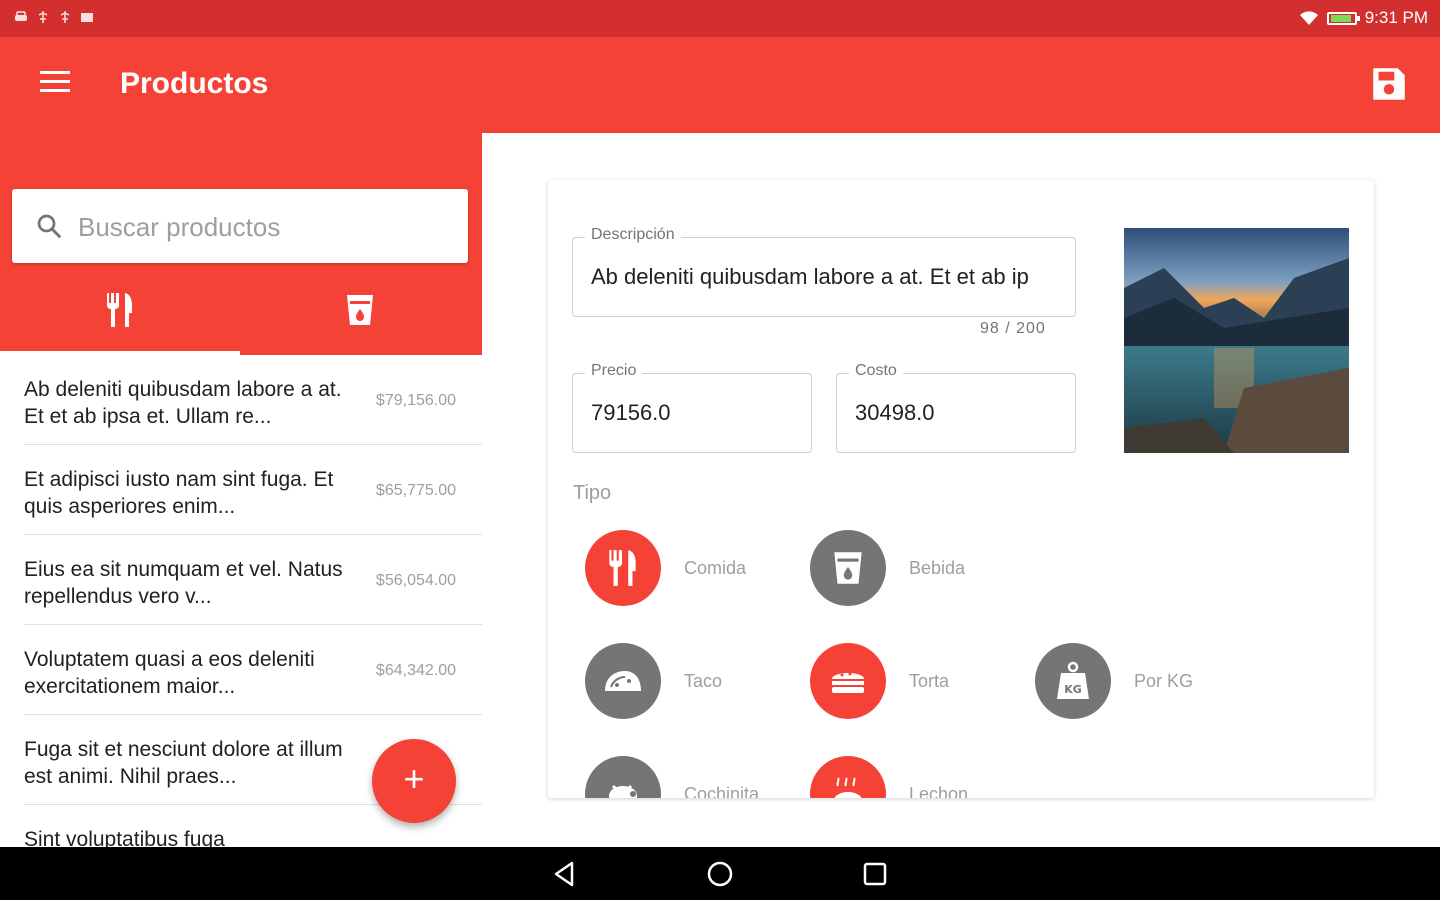 This screenshot has height=900, width=1440. I want to click on type-option-por-kg: KG Por KG, so click(1135, 683).